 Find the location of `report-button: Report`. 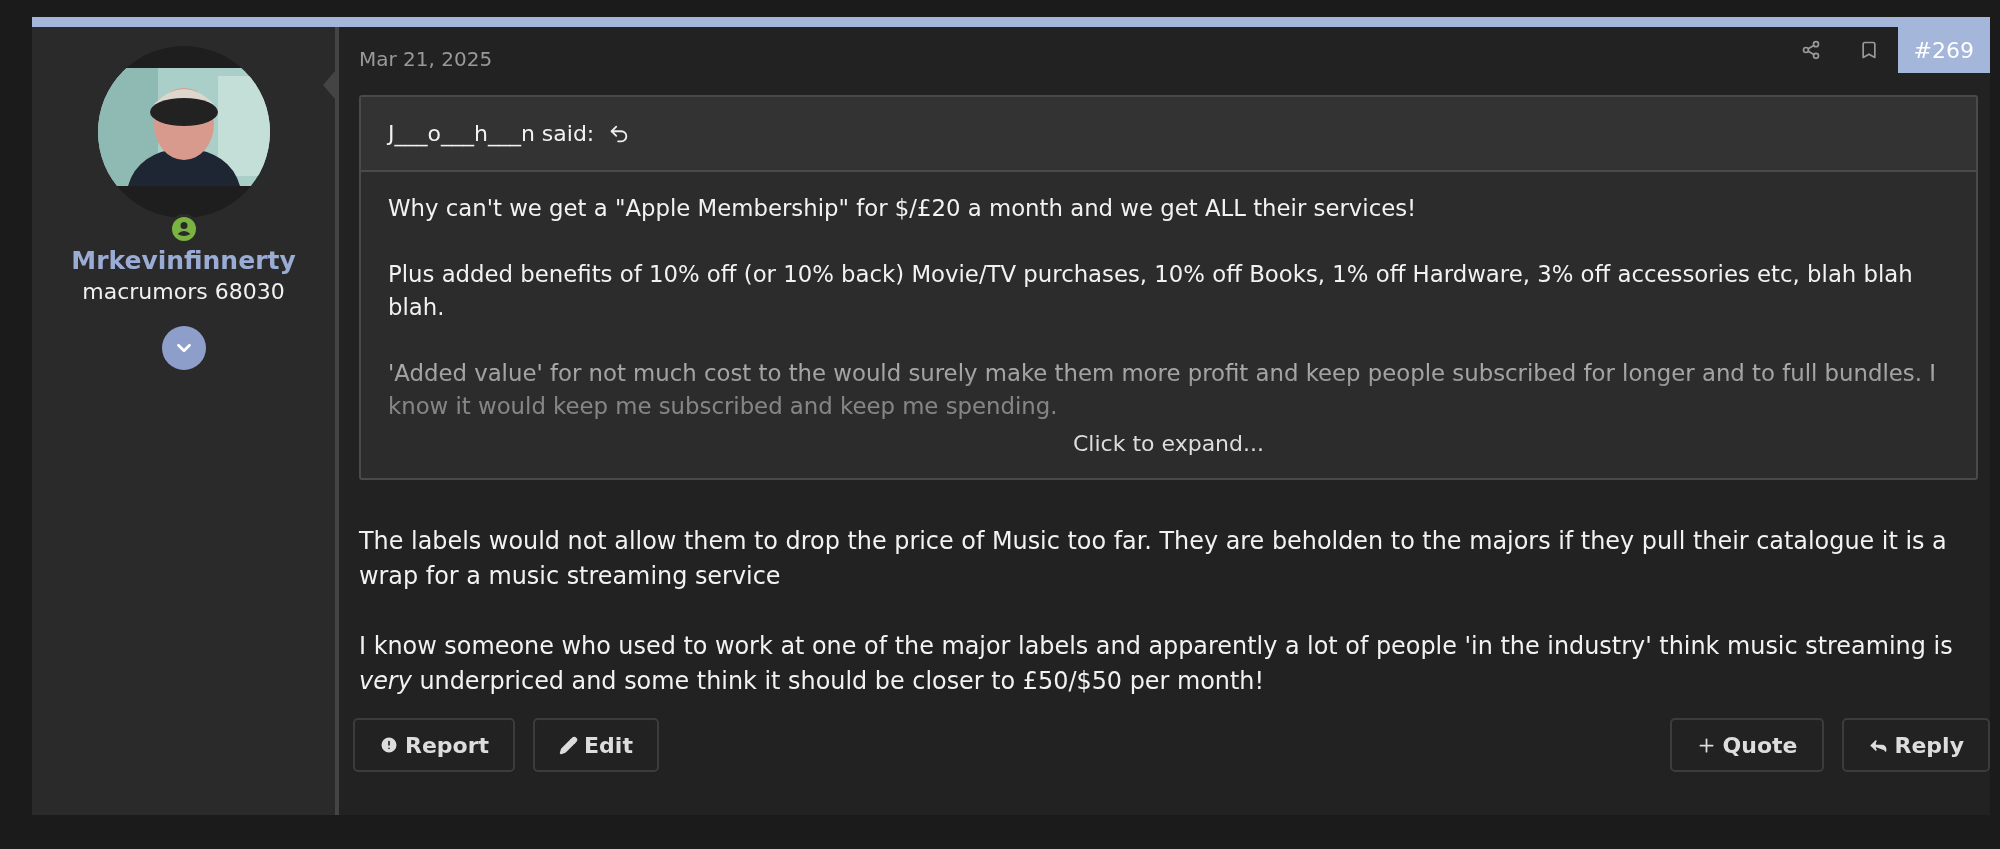

report-button: Report is located at coordinates (434, 745).